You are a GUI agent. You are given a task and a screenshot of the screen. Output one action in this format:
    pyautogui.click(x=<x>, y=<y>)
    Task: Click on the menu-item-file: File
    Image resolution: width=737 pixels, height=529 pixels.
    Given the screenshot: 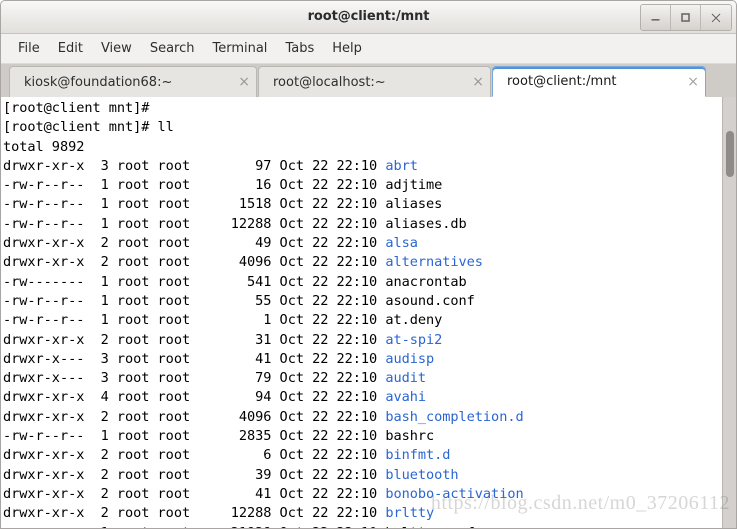 What is the action you would take?
    pyautogui.click(x=29, y=48)
    